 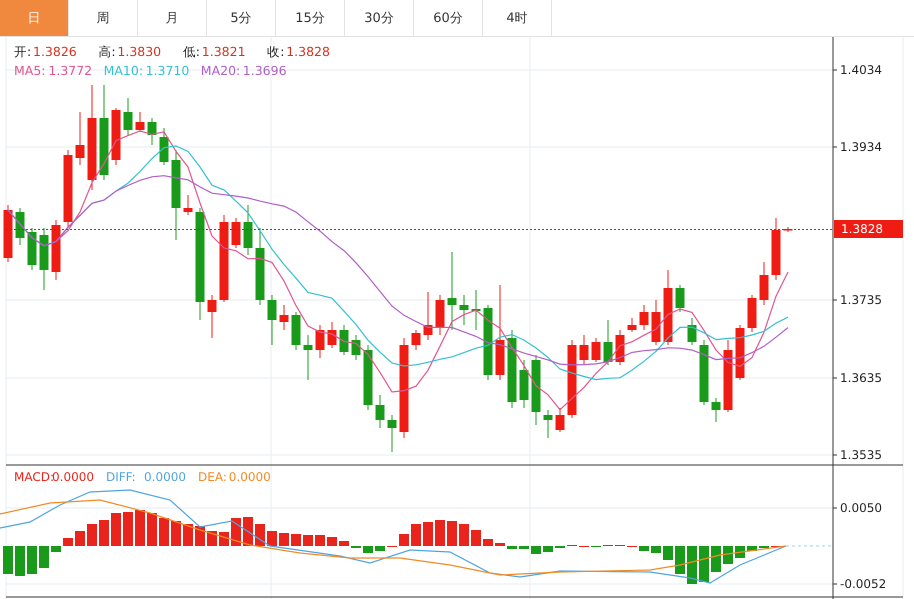 I want to click on macd-legend-label: DEA:, so click(x=212, y=477).